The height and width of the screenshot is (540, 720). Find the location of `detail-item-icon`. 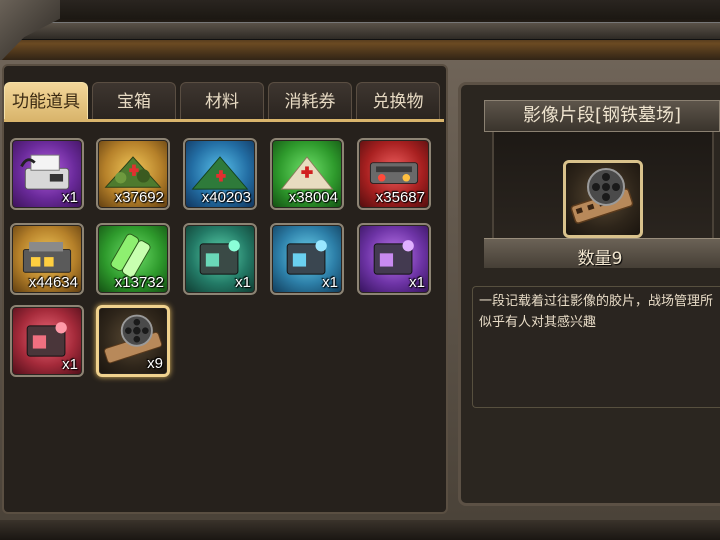

detail-item-icon is located at coordinates (603, 199).